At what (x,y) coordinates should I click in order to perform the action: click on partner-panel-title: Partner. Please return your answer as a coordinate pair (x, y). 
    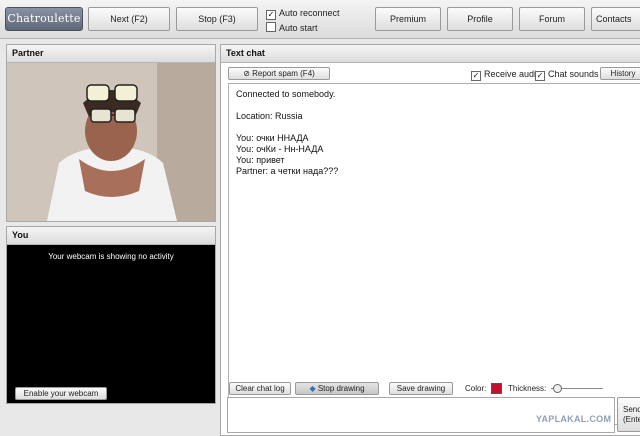
    Looking at the image, I should click on (111, 54).